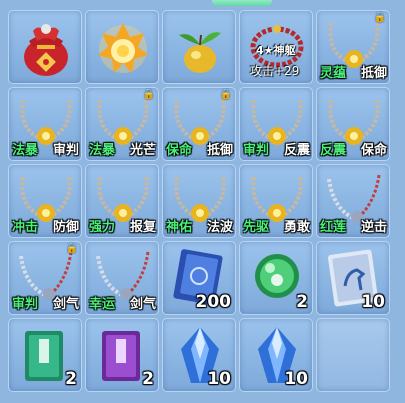 The width and height of the screenshot is (405, 403). What do you see at coordinates (142, 227) in the screenshot?
I see `item-tag-secondary: 报复` at bounding box center [142, 227].